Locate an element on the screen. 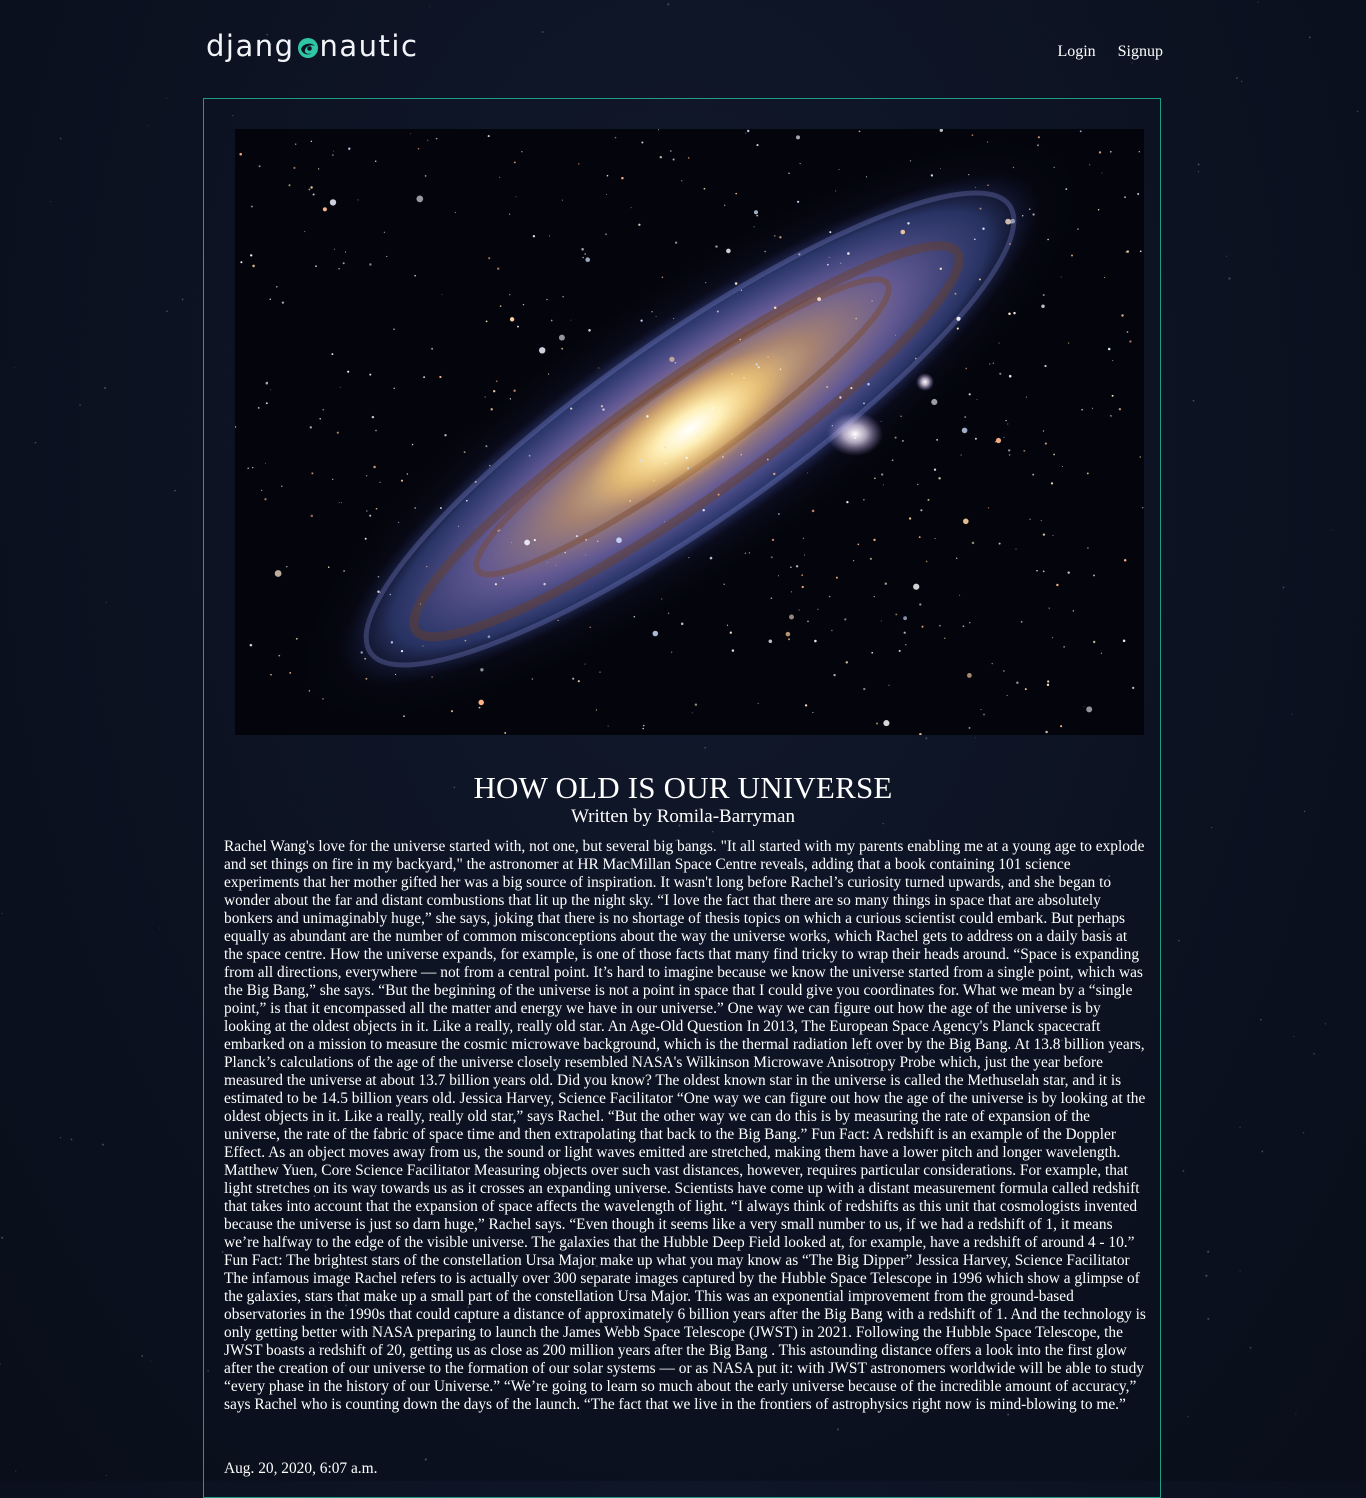 Image resolution: width=1366 pixels, height=1498 pixels. auth-nav: Login Signup is located at coordinates (1110, 52).